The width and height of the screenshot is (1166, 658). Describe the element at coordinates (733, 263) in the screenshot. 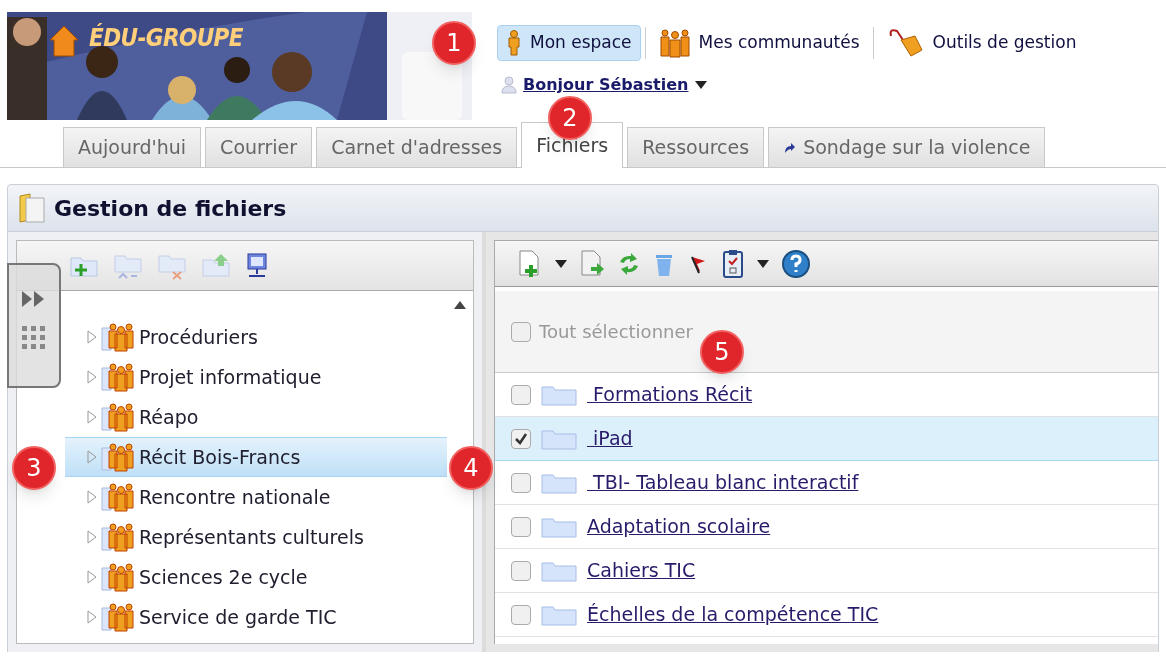

I see `clipboard-icon` at that location.